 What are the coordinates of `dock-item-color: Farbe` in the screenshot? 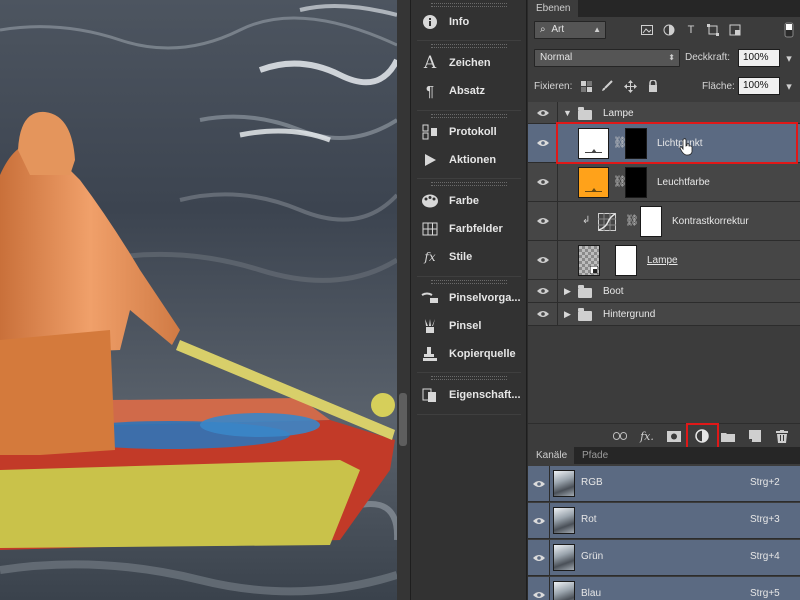 It's located at (472, 201).